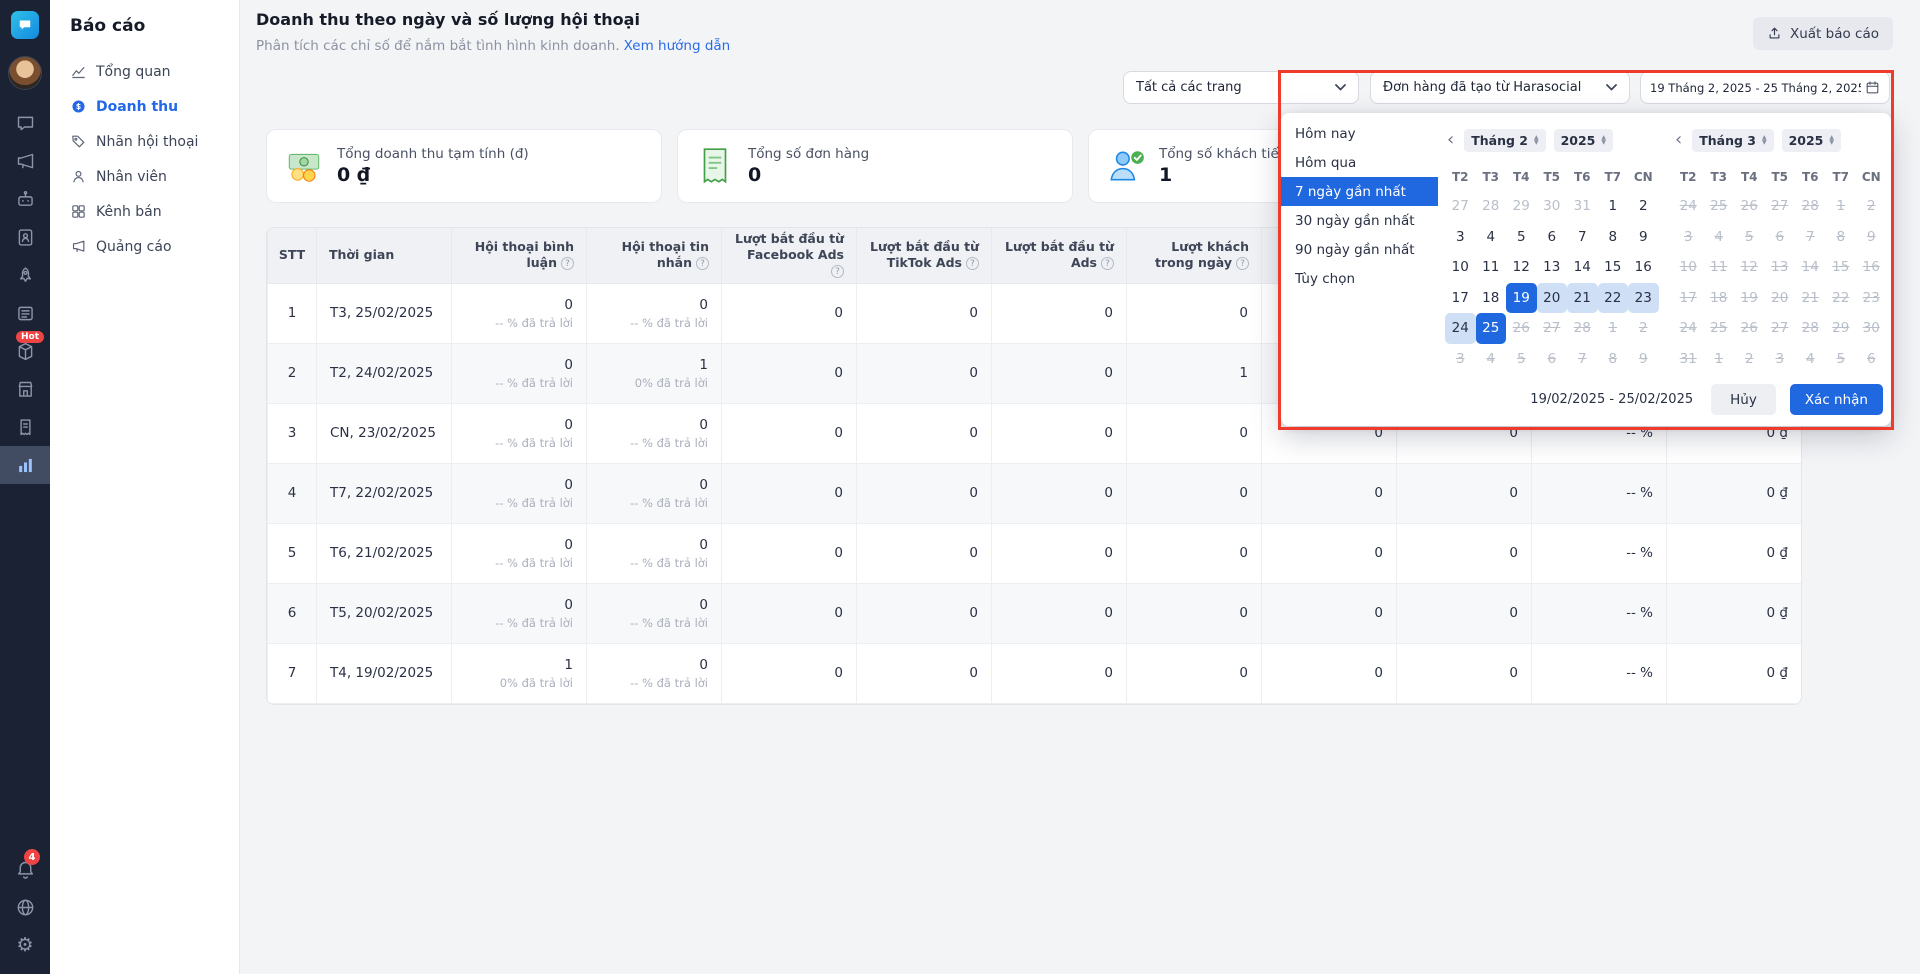 The height and width of the screenshot is (974, 1920). I want to click on globe-icon, so click(25, 907).